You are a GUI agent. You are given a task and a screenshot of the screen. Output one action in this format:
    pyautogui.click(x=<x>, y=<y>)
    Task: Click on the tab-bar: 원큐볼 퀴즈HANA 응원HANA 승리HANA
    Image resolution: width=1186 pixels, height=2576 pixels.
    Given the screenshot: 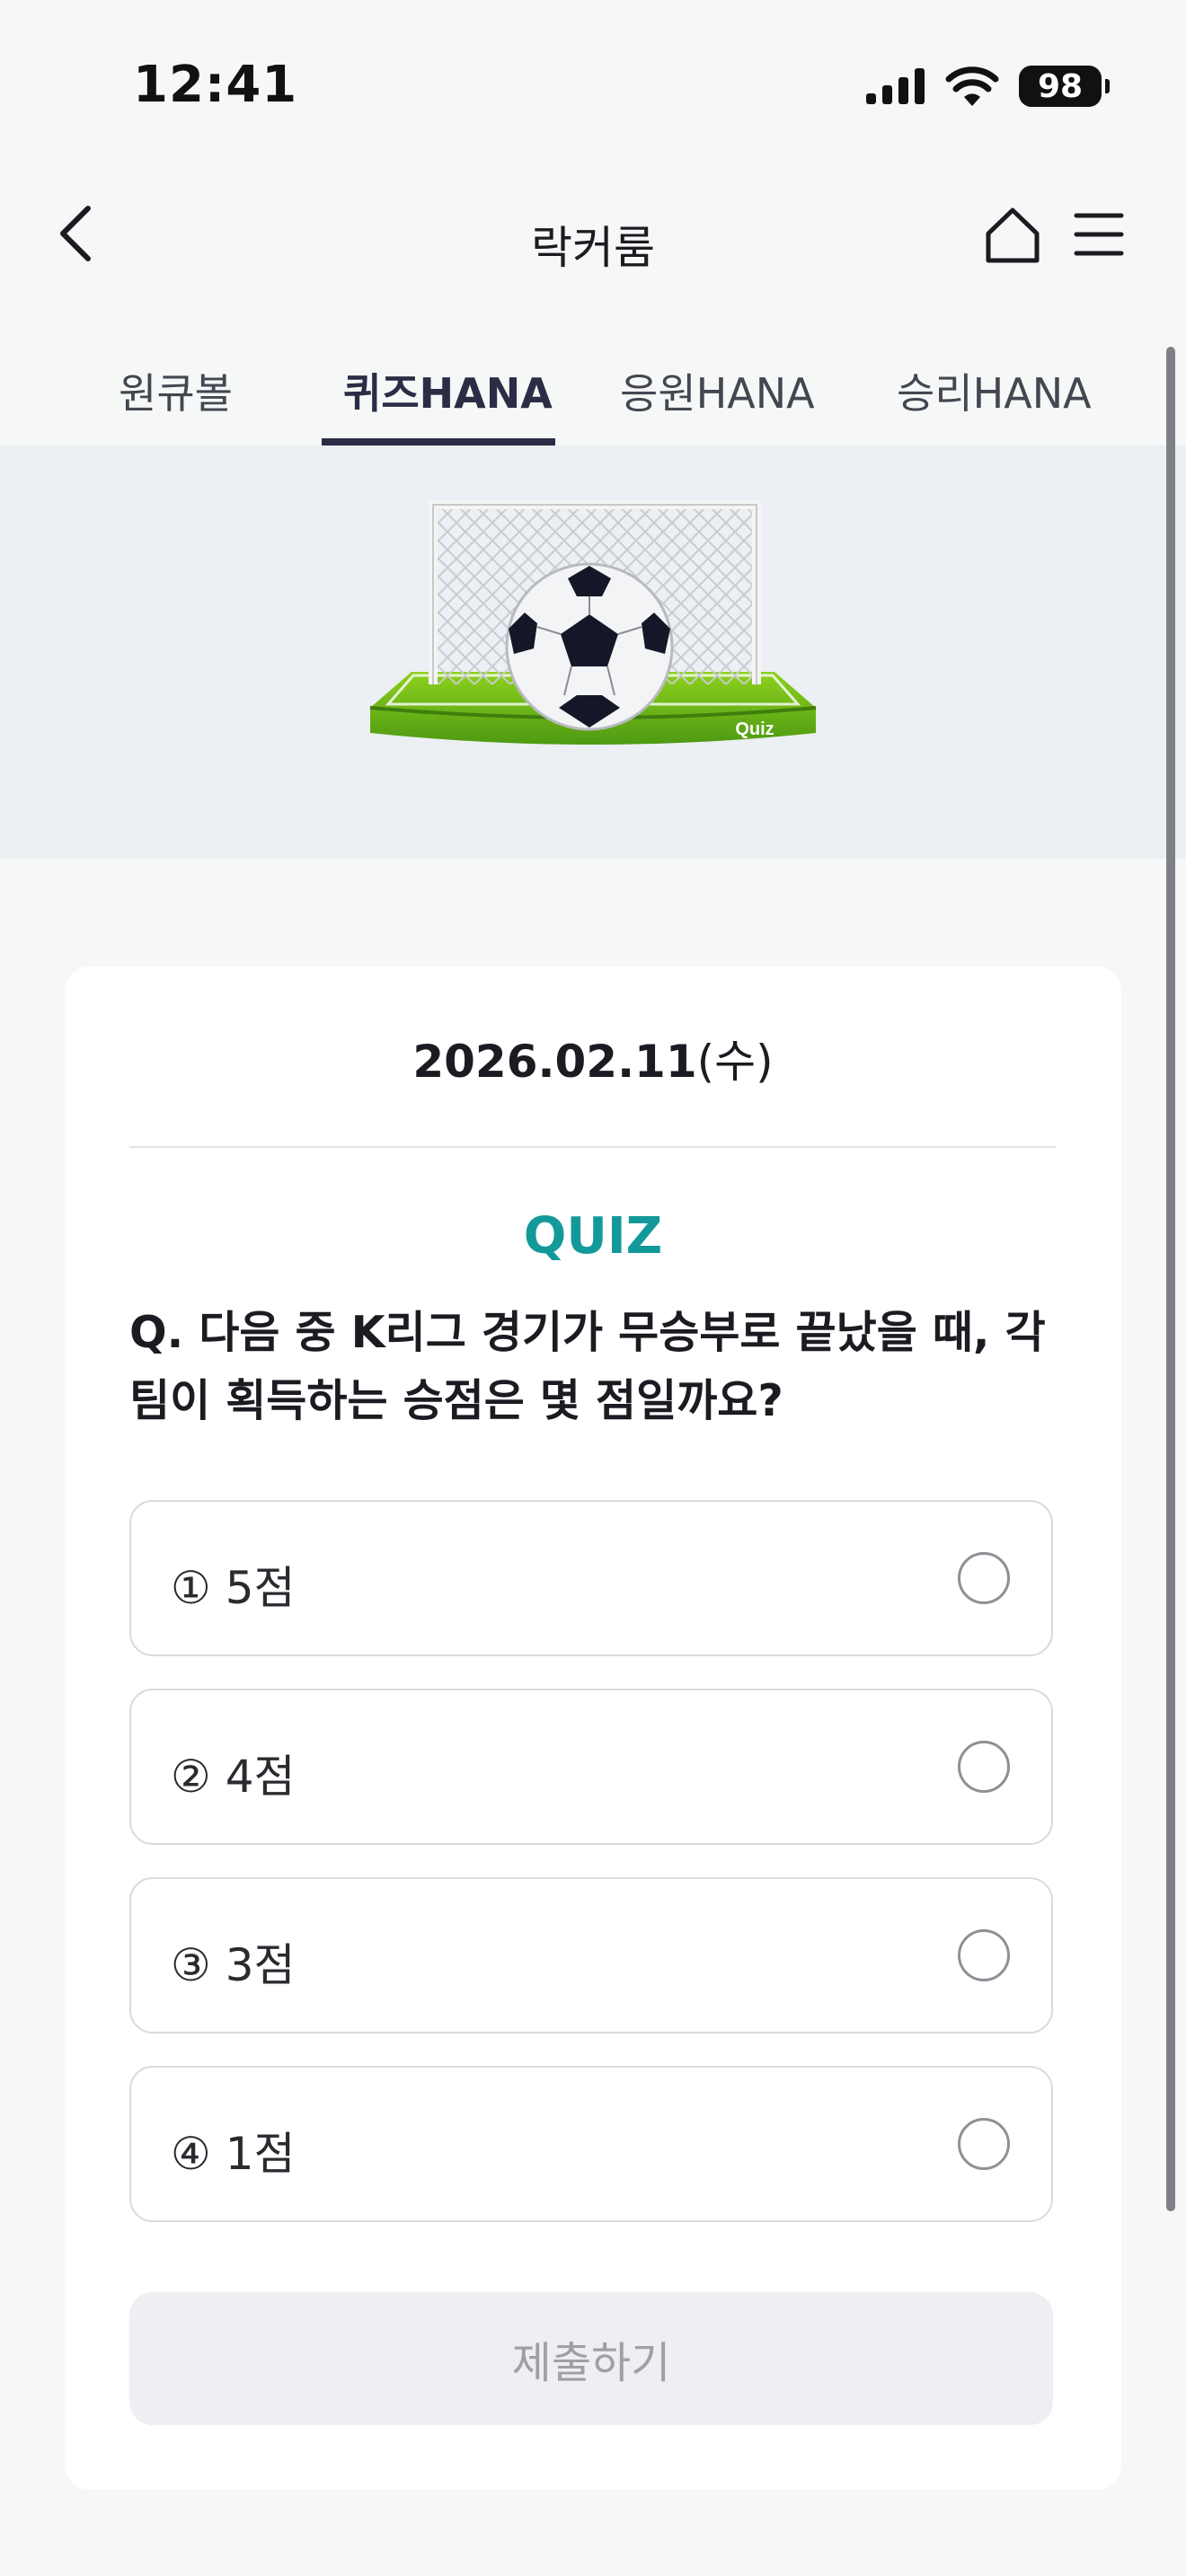 What is the action you would take?
    pyautogui.click(x=593, y=379)
    